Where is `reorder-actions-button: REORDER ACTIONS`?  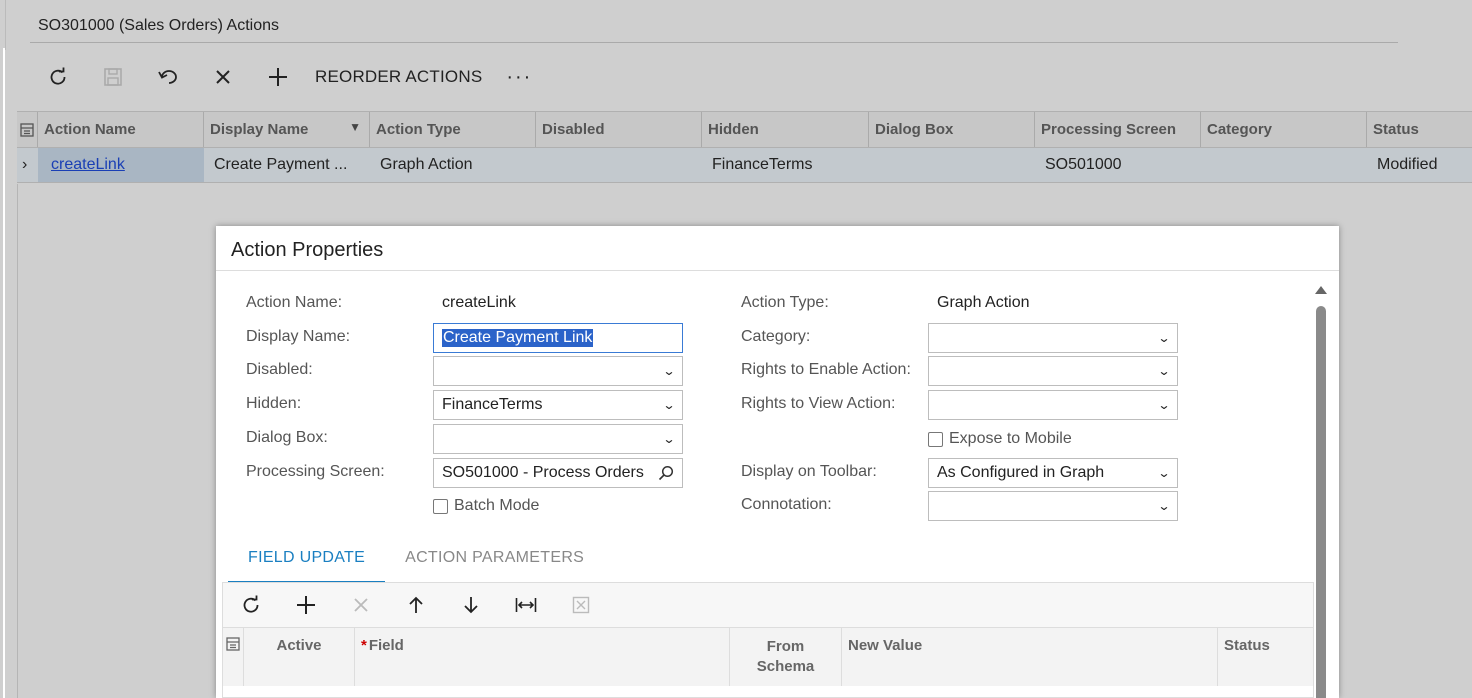 reorder-actions-button: REORDER ACTIONS is located at coordinates (400, 77).